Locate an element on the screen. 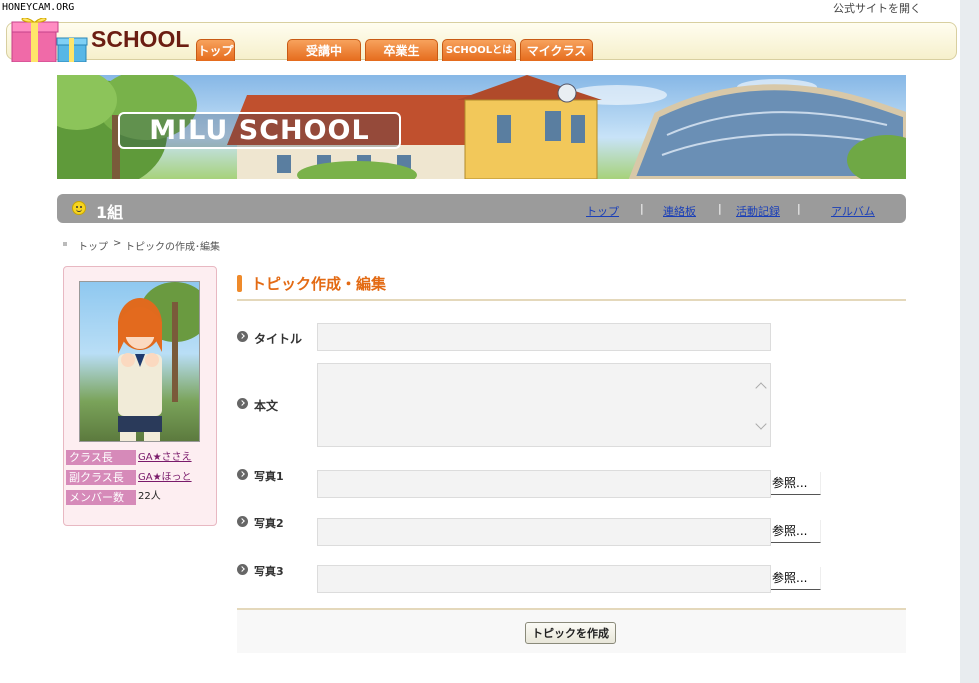 The height and width of the screenshot is (683, 979). member-count-label: メンバー数 is located at coordinates (101, 497).